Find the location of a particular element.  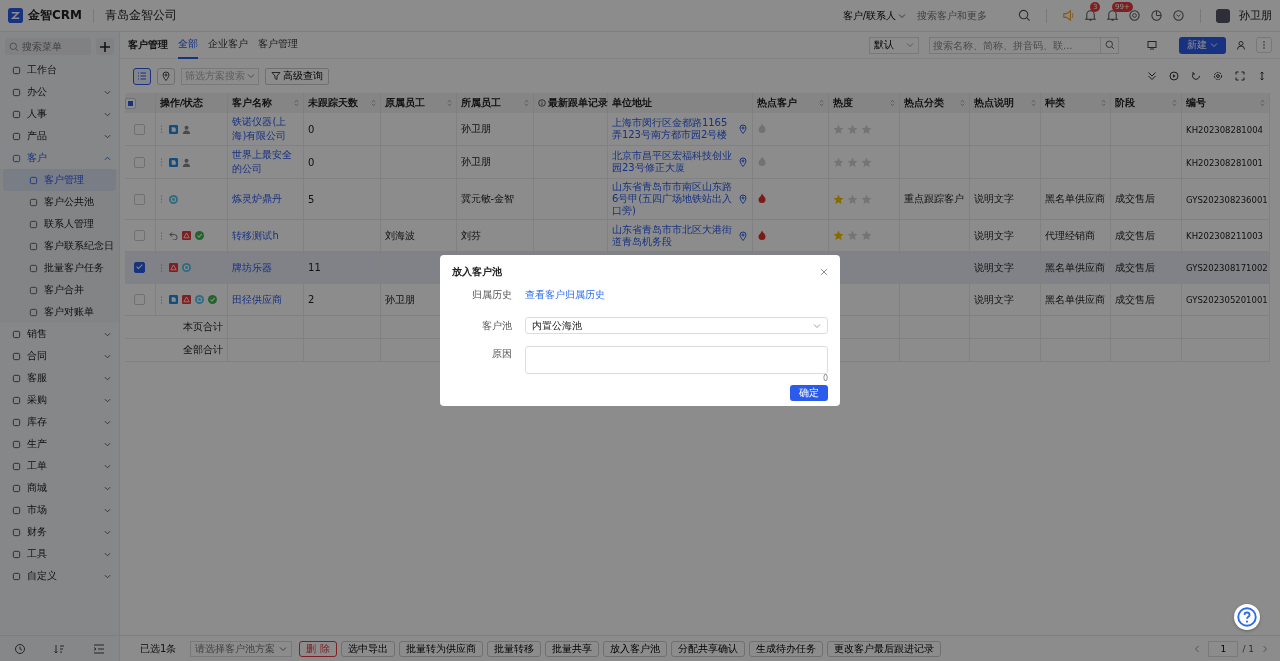

pie-chart-icon is located at coordinates (1156, 15).